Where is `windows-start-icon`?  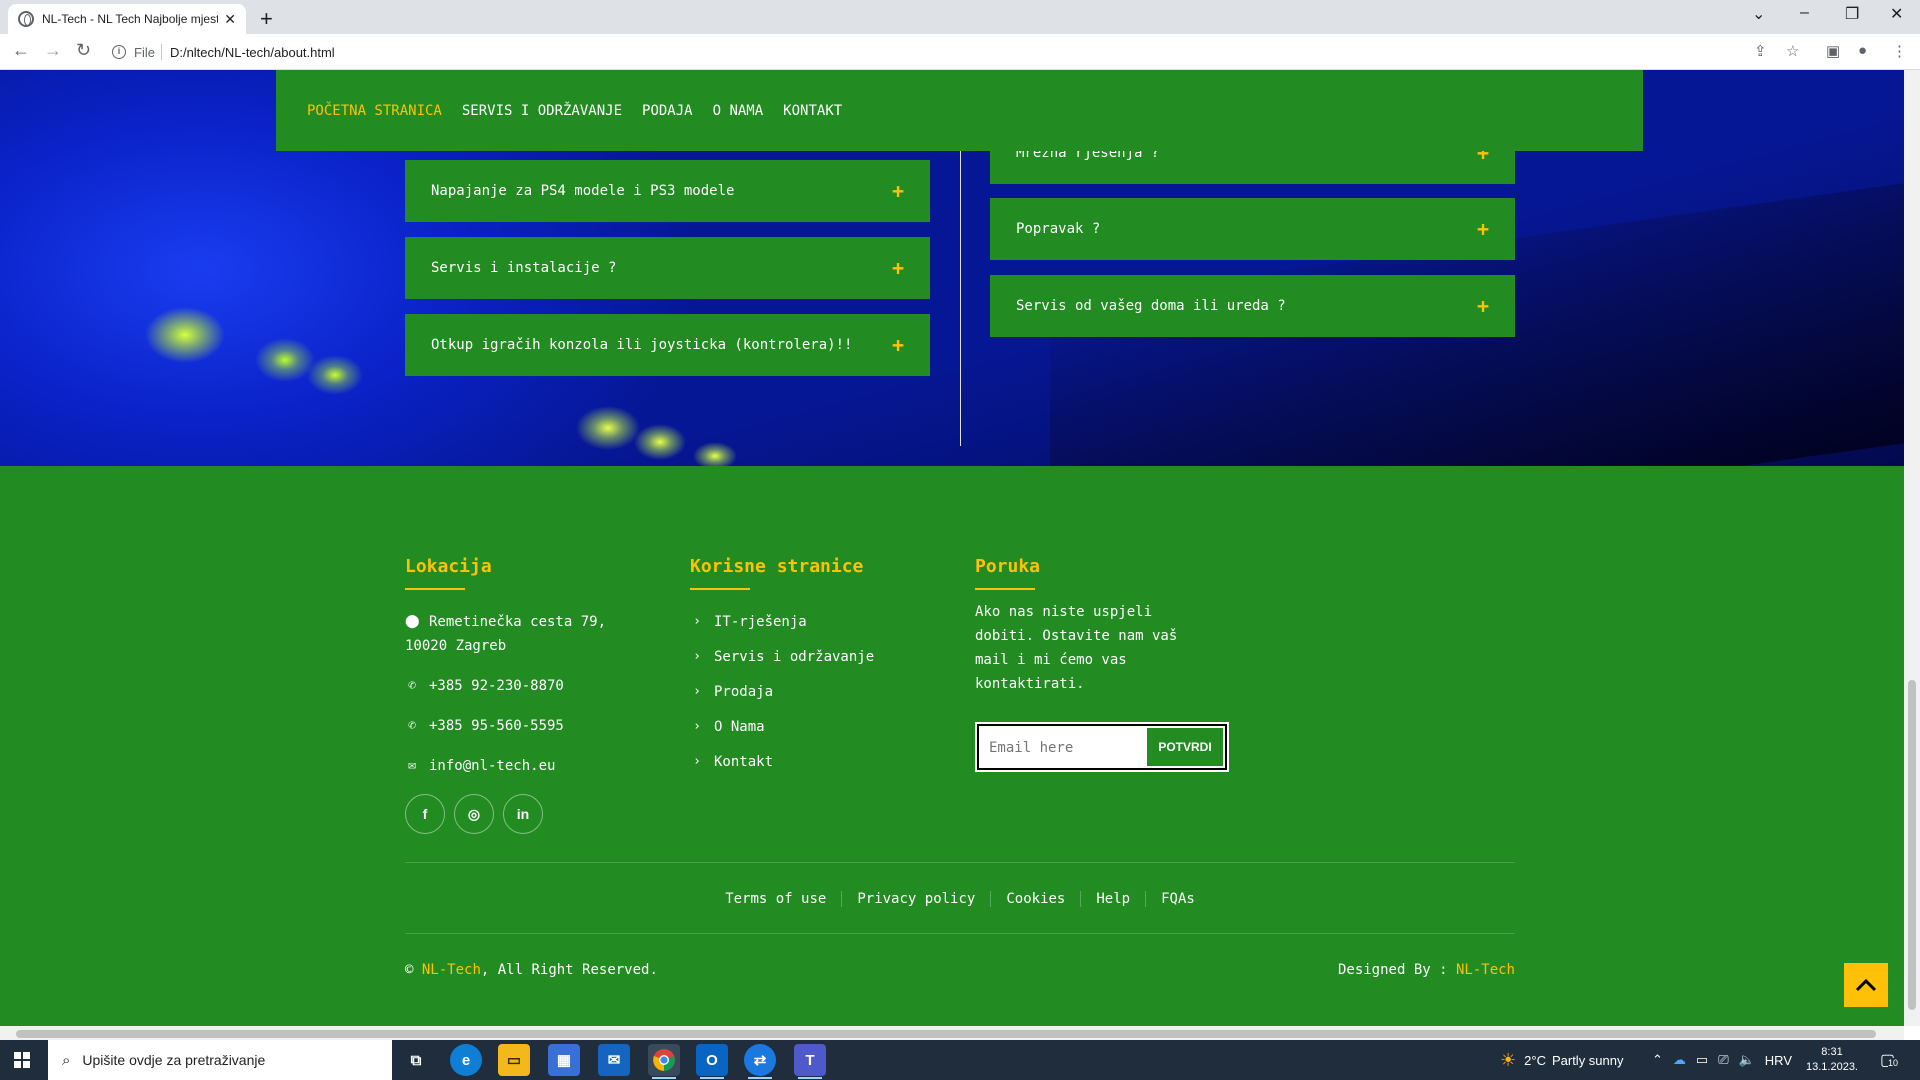
windows-start-icon is located at coordinates (22, 1060).